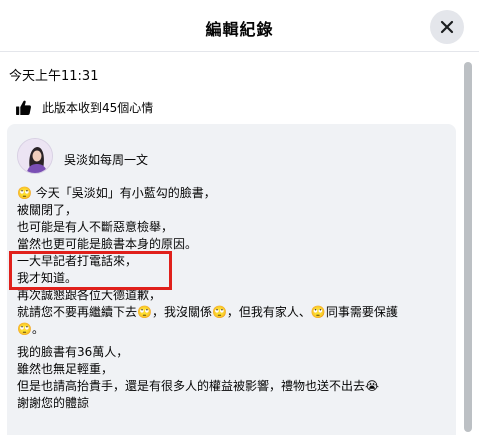 This screenshot has width=479, height=435. Describe the element at coordinates (198, 386) in the screenshot. I see `post-line: 但是也請高抬貴手，還是有很多人的權益被影響，禮物也送不出去😭` at that location.